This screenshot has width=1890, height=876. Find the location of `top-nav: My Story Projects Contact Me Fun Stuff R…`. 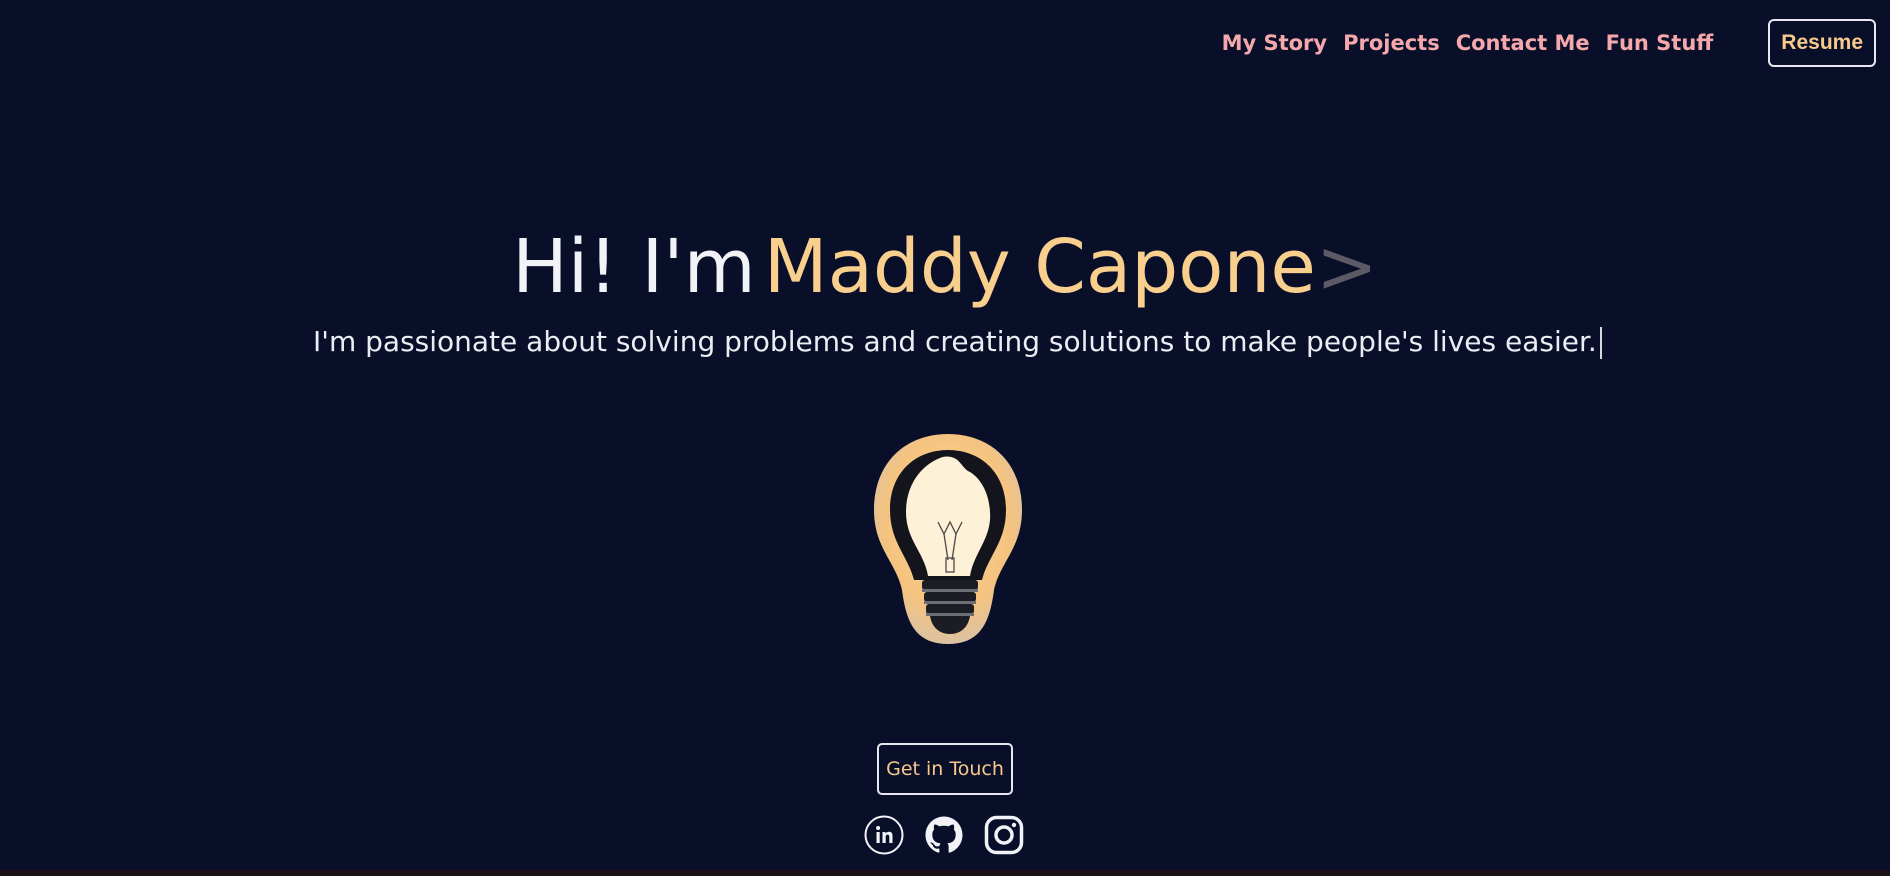

top-nav: My Story Projects Contact Me Fun Stuff R… is located at coordinates (1556, 43).